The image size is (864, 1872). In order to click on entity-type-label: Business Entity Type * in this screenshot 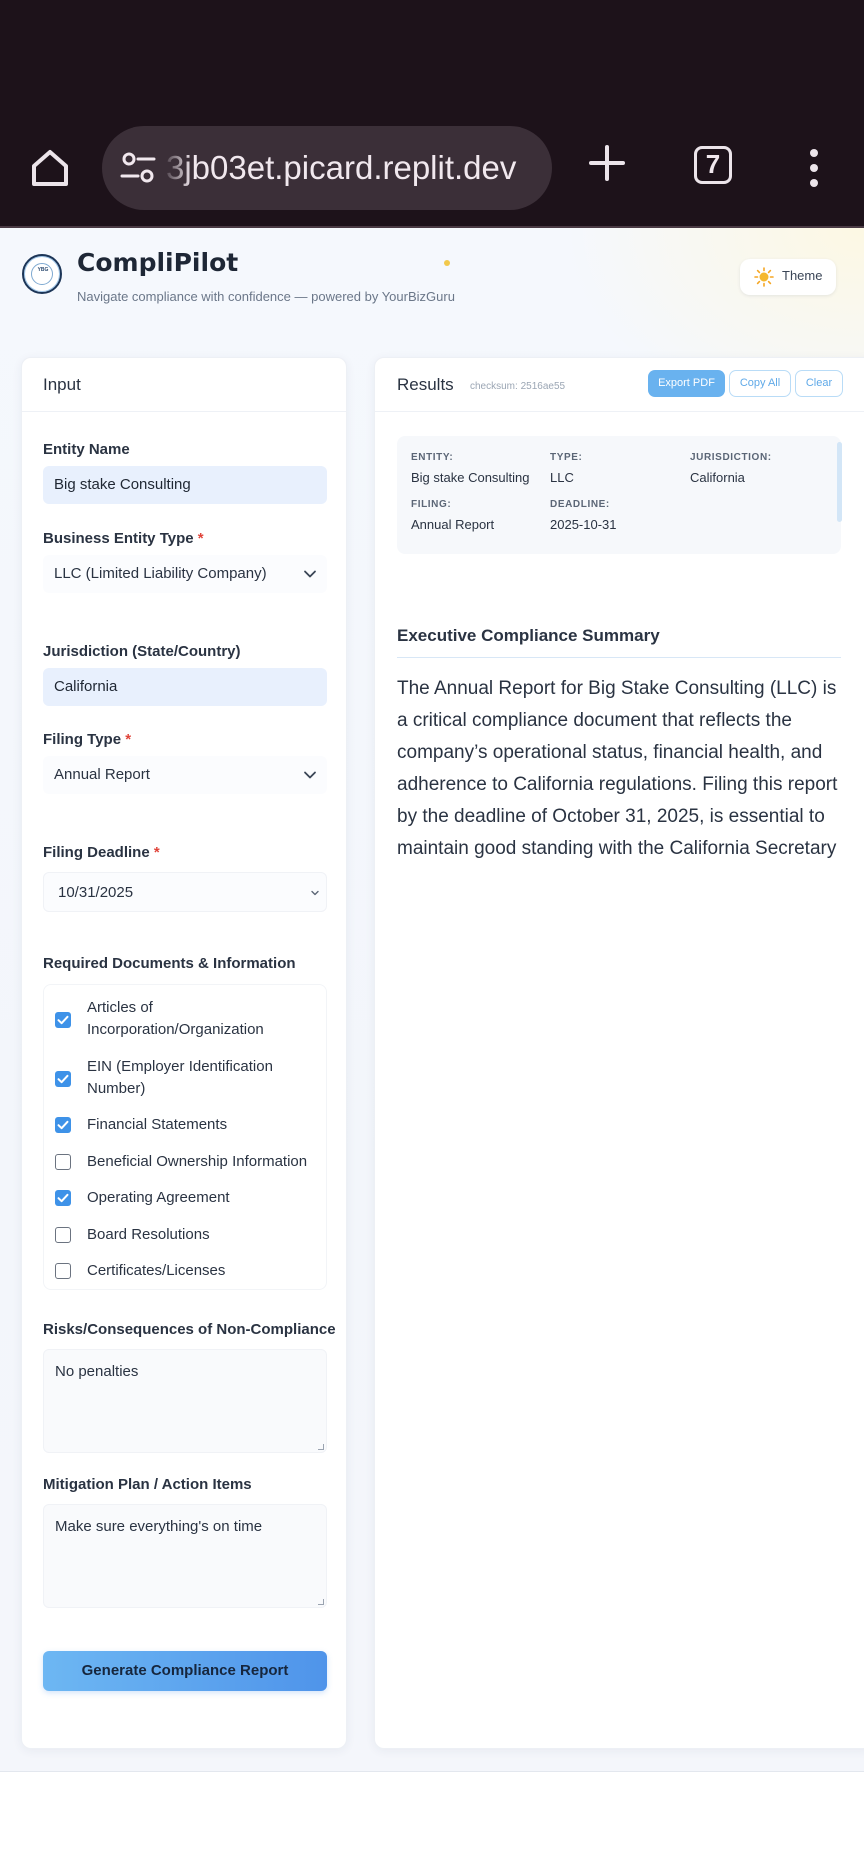, I will do `click(123, 538)`.